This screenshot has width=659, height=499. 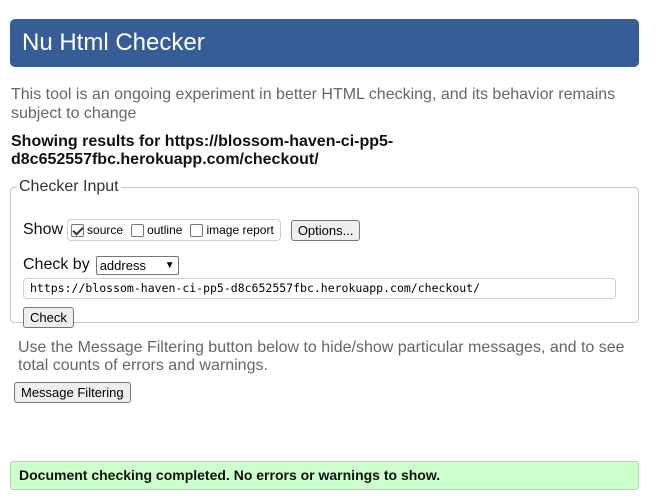 I want to click on show-option-image-report: image report, so click(x=232, y=230).